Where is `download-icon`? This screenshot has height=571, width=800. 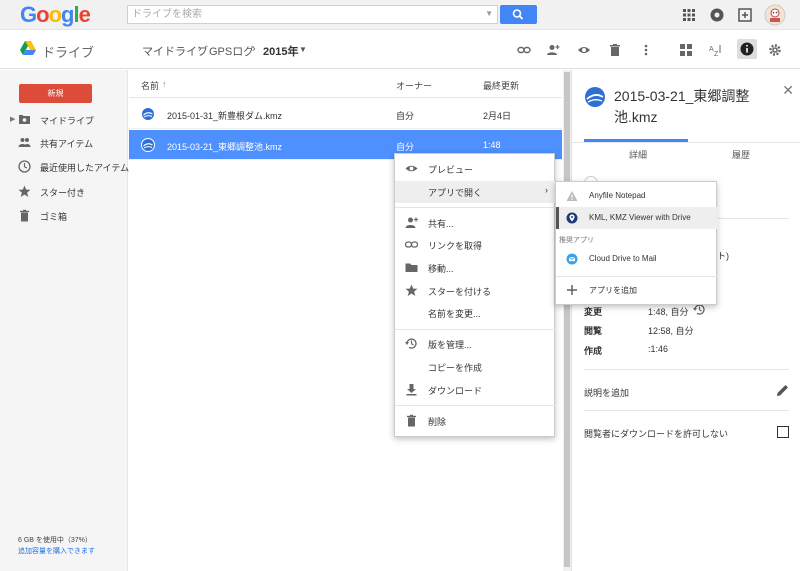 download-icon is located at coordinates (411, 389).